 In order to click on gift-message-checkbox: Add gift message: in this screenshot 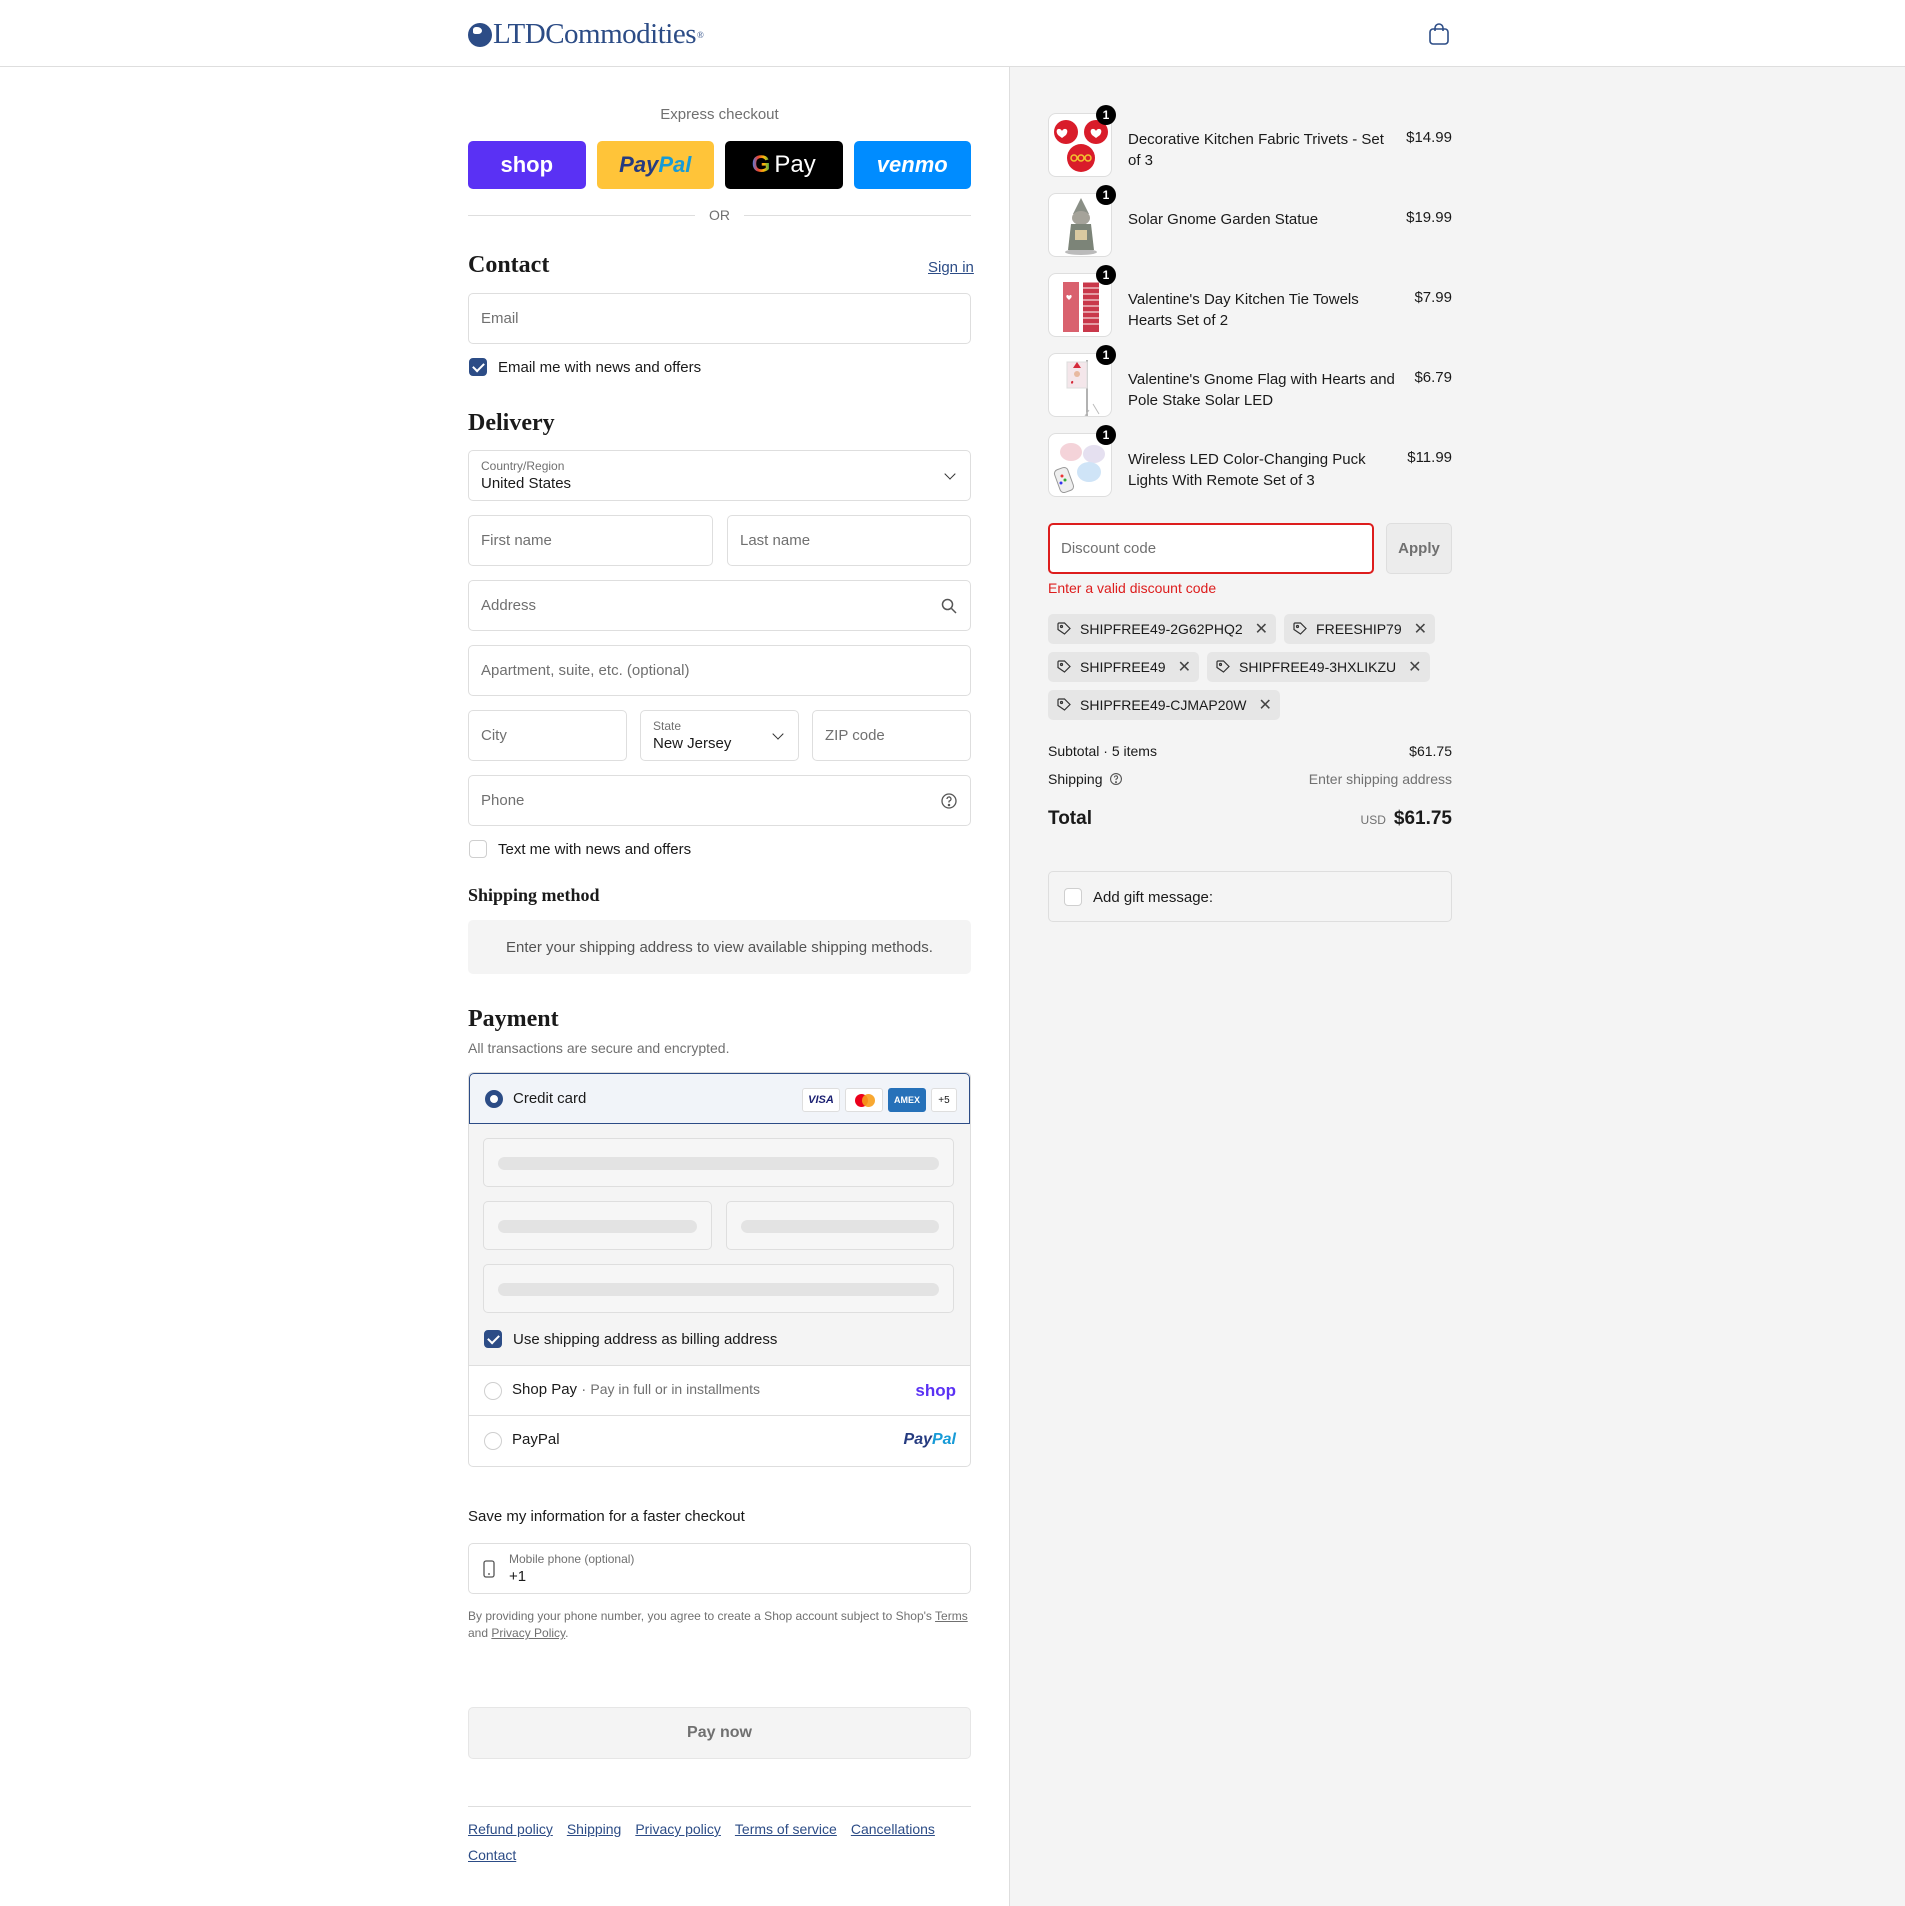, I will do `click(1138, 897)`.